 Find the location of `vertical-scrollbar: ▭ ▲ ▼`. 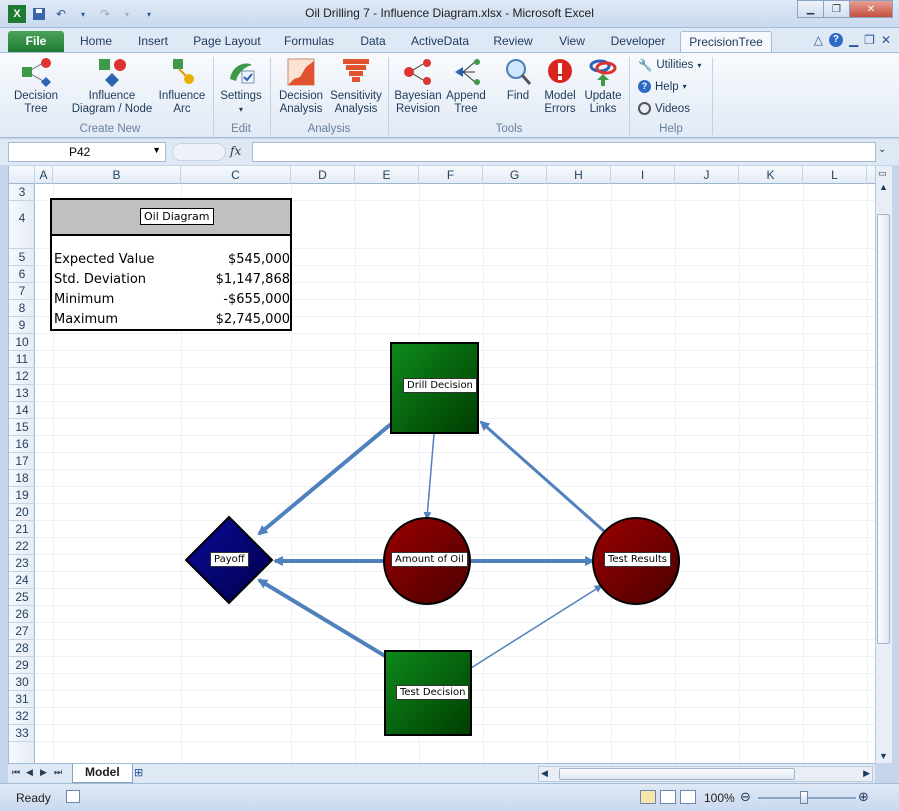

vertical-scrollbar: ▭ ▲ ▼ is located at coordinates (883, 464).